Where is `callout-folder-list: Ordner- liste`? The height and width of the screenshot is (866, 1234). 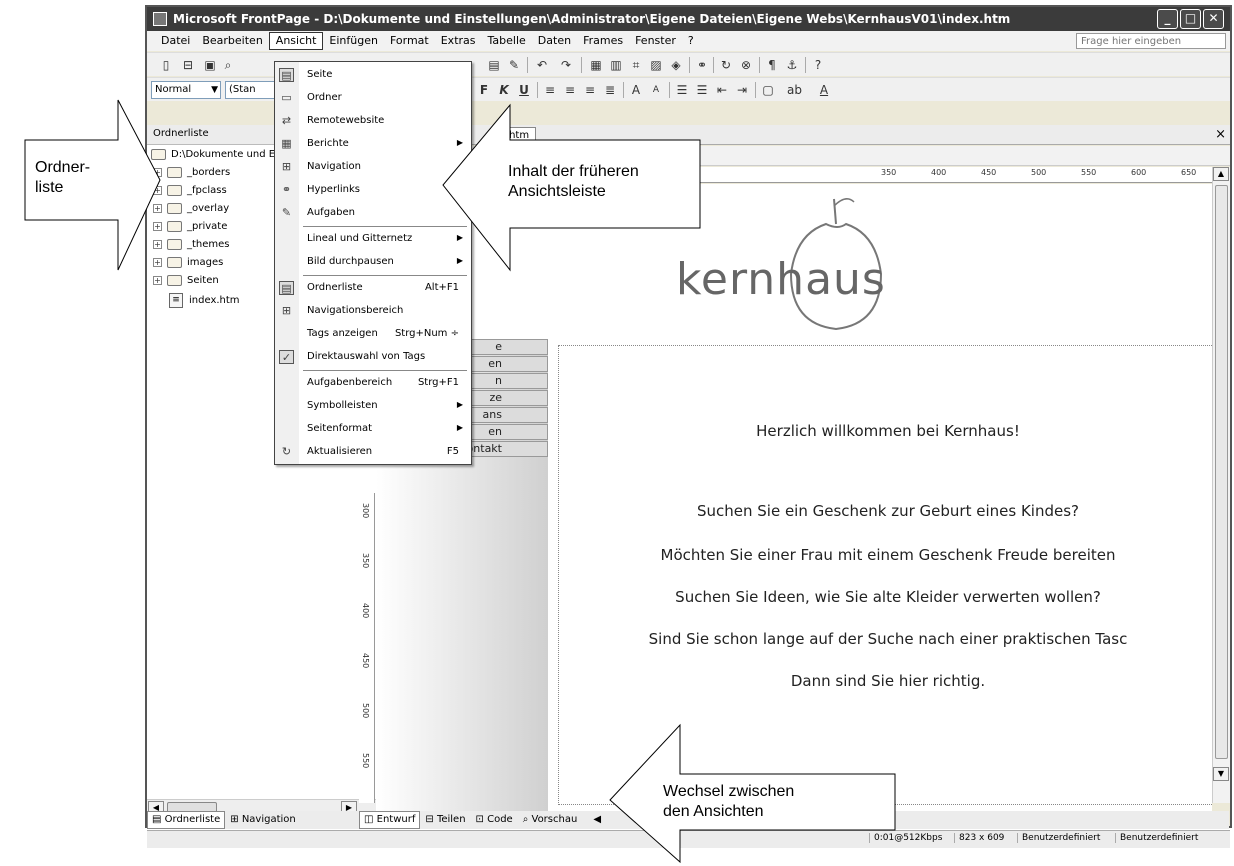
callout-folder-list: Ordner- liste is located at coordinates (62, 178).